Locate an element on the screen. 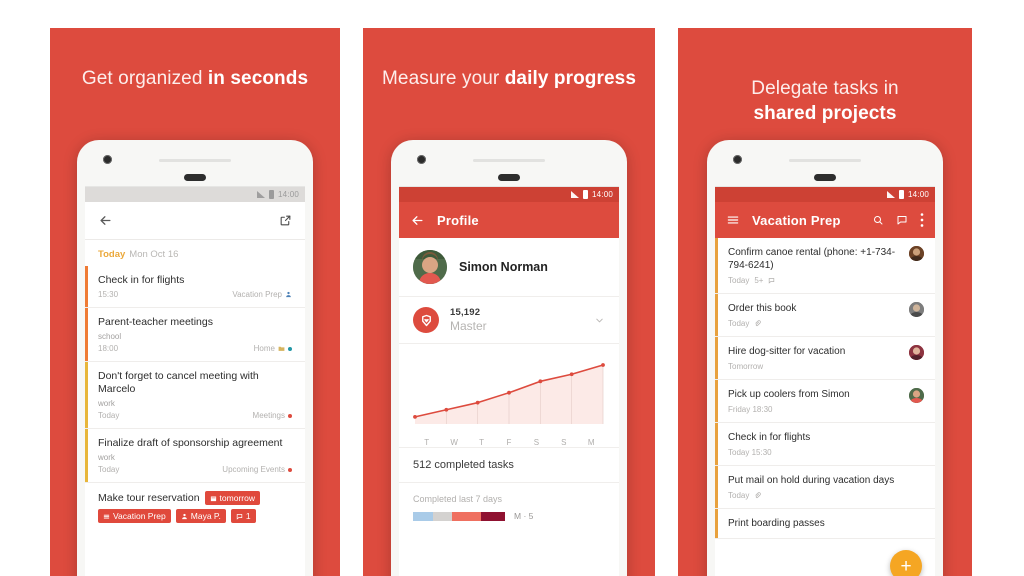 Image resolution: width=1024 pixels, height=576 pixels. panel-1-headline: Get organized in seconds is located at coordinates (195, 78).